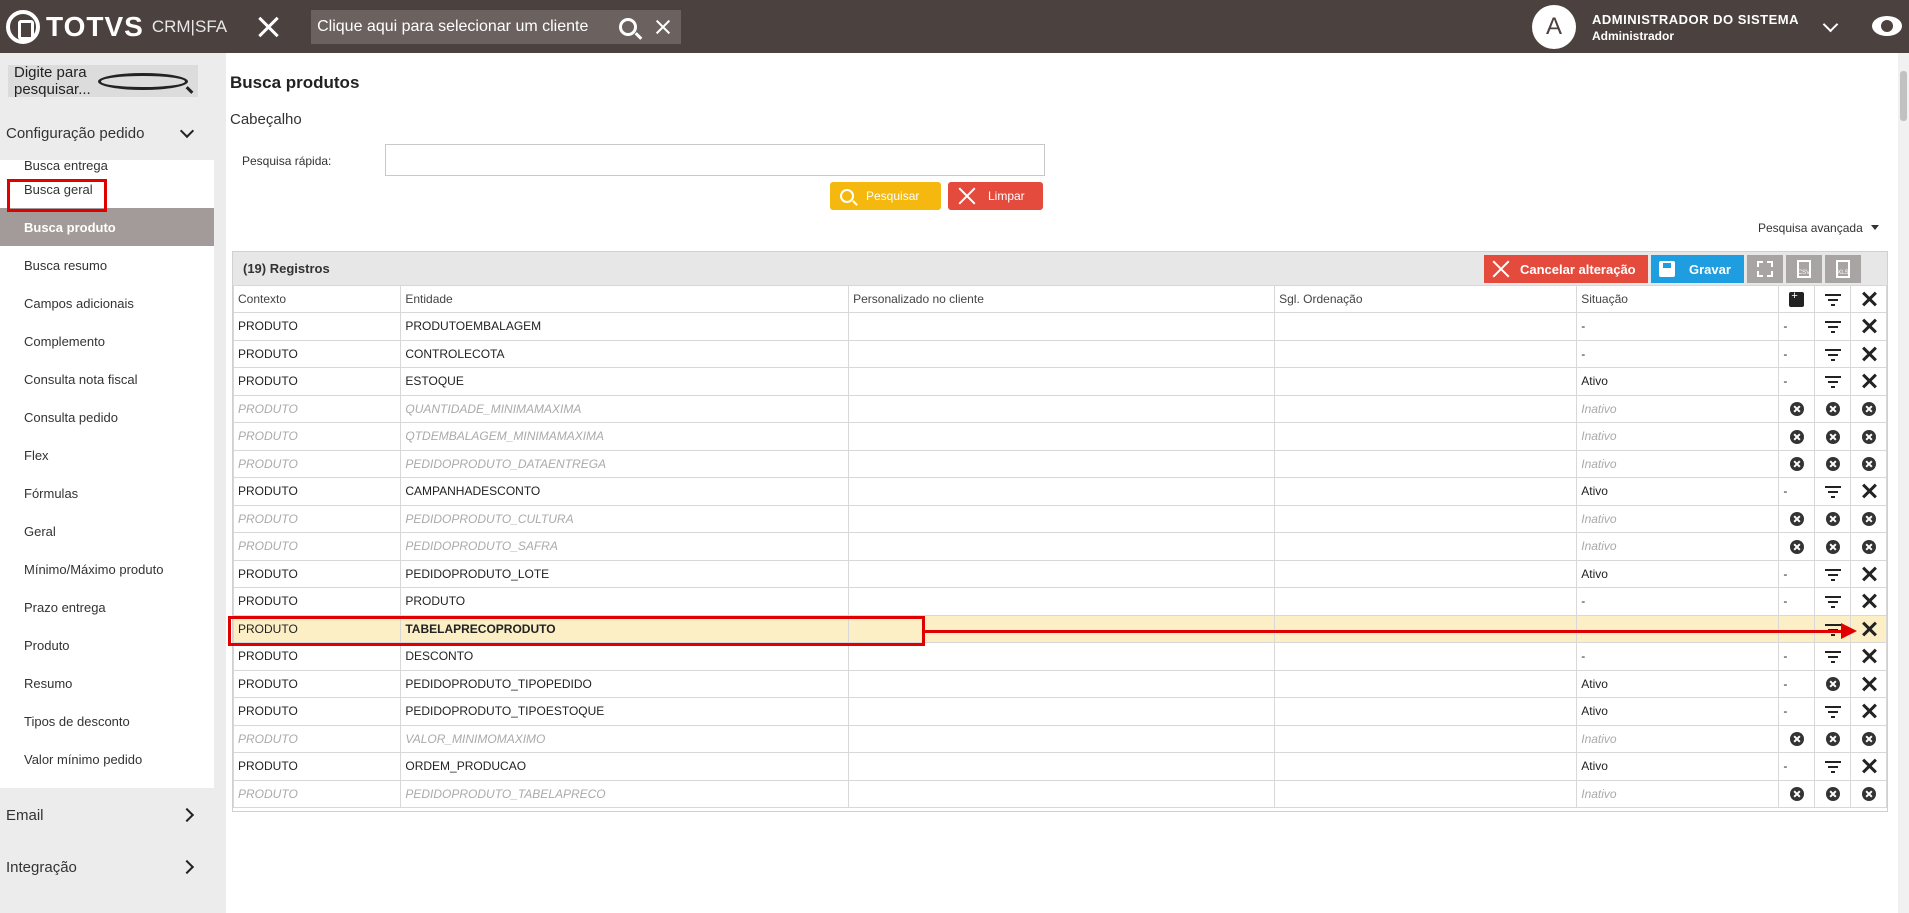  Describe the element at coordinates (1554, 27) in the screenshot. I see `avatar: A` at that location.